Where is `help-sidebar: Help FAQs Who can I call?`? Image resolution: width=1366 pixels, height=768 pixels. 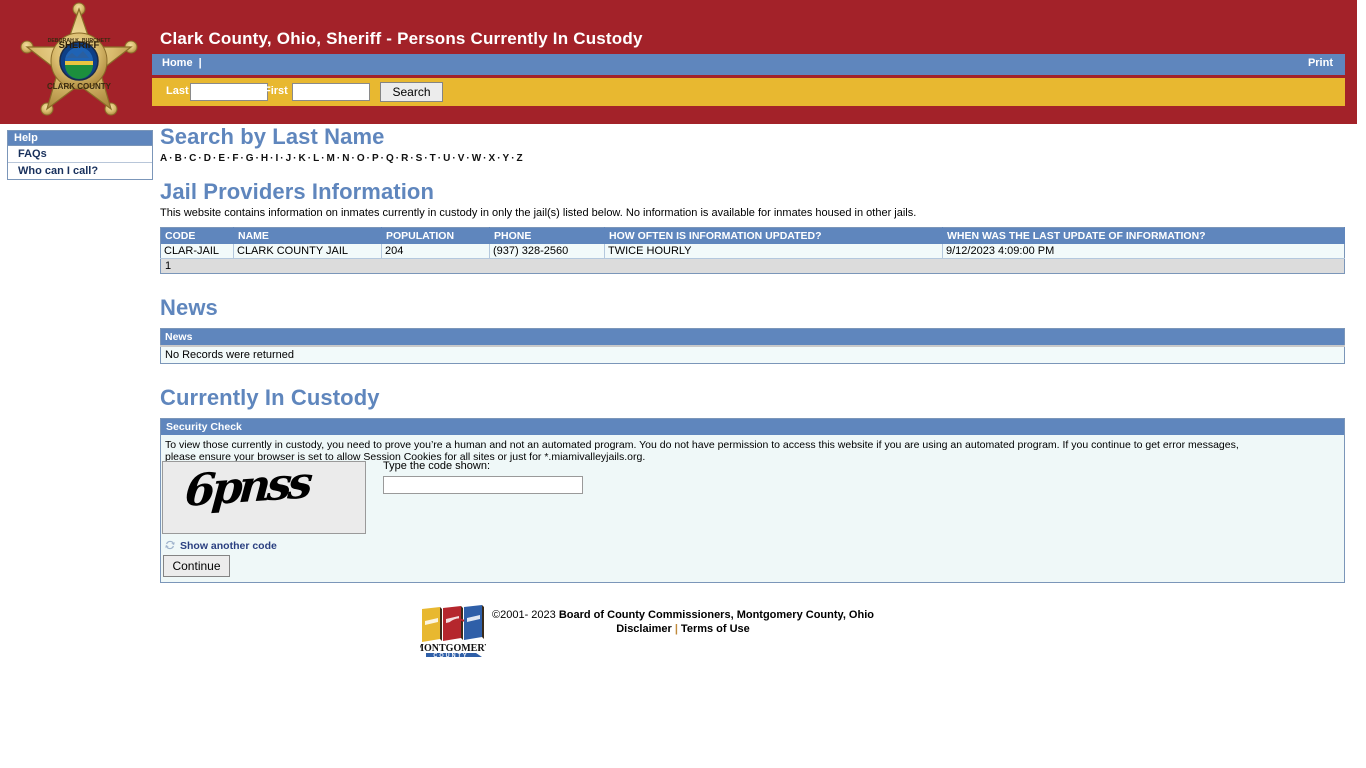
help-sidebar: Help FAQs Who can I call? is located at coordinates (80, 155).